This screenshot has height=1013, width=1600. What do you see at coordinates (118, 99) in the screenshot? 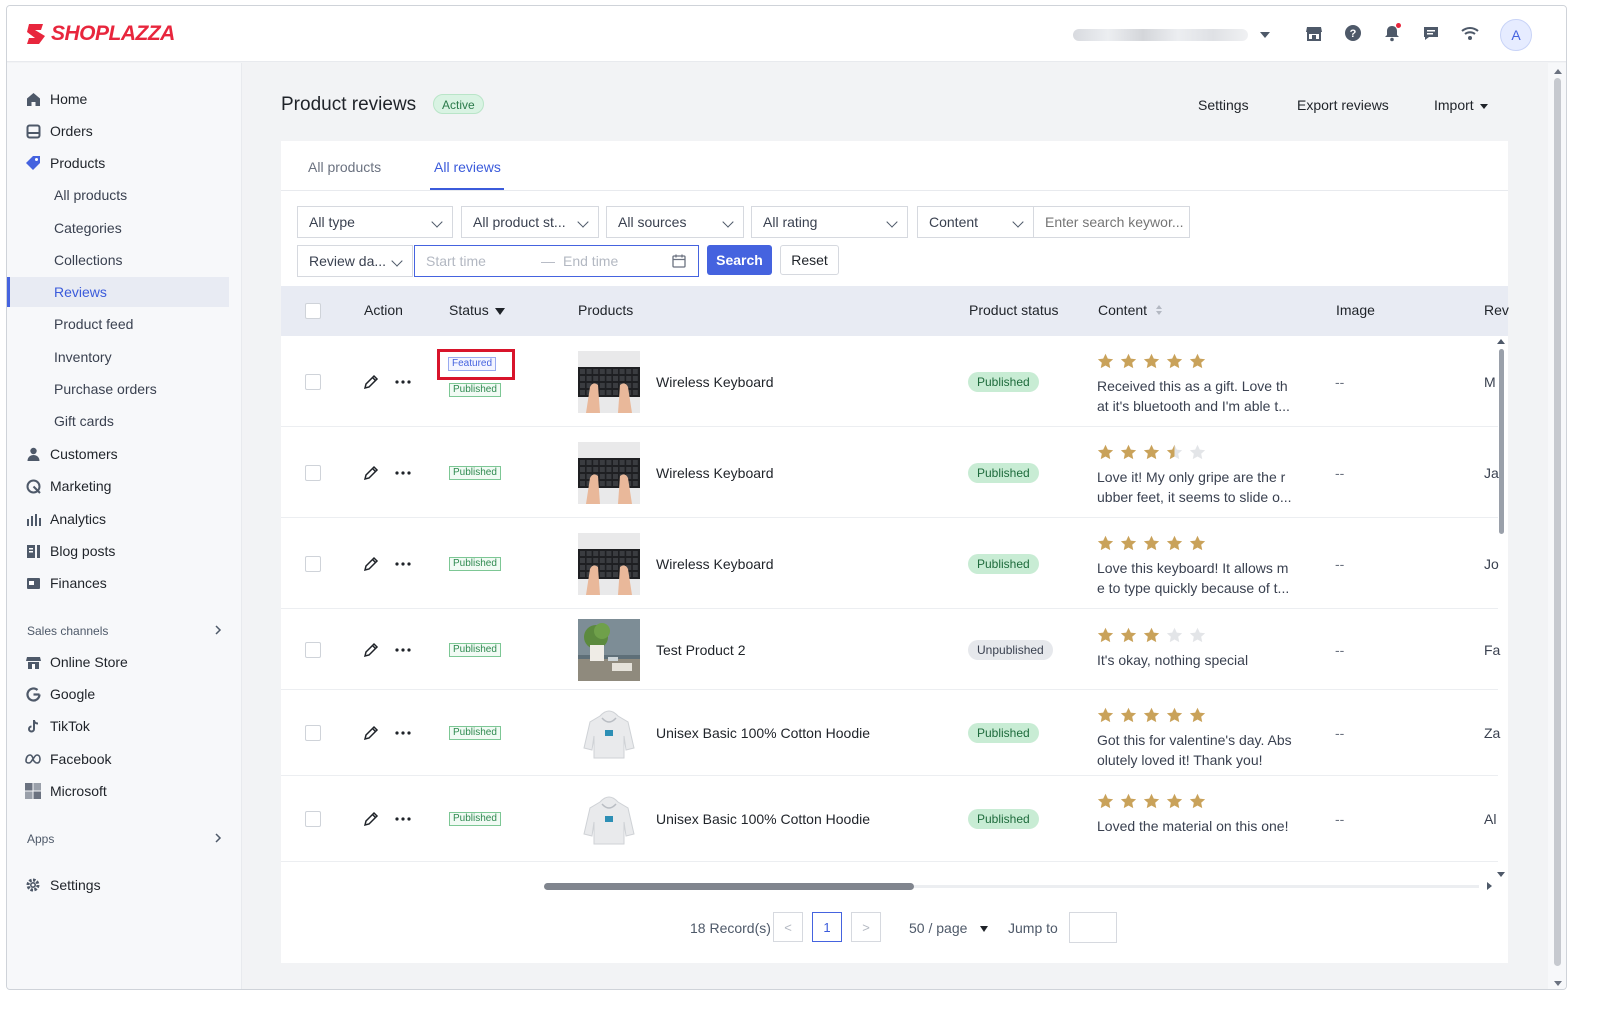
I see `sidebar-item-home: Home` at bounding box center [118, 99].